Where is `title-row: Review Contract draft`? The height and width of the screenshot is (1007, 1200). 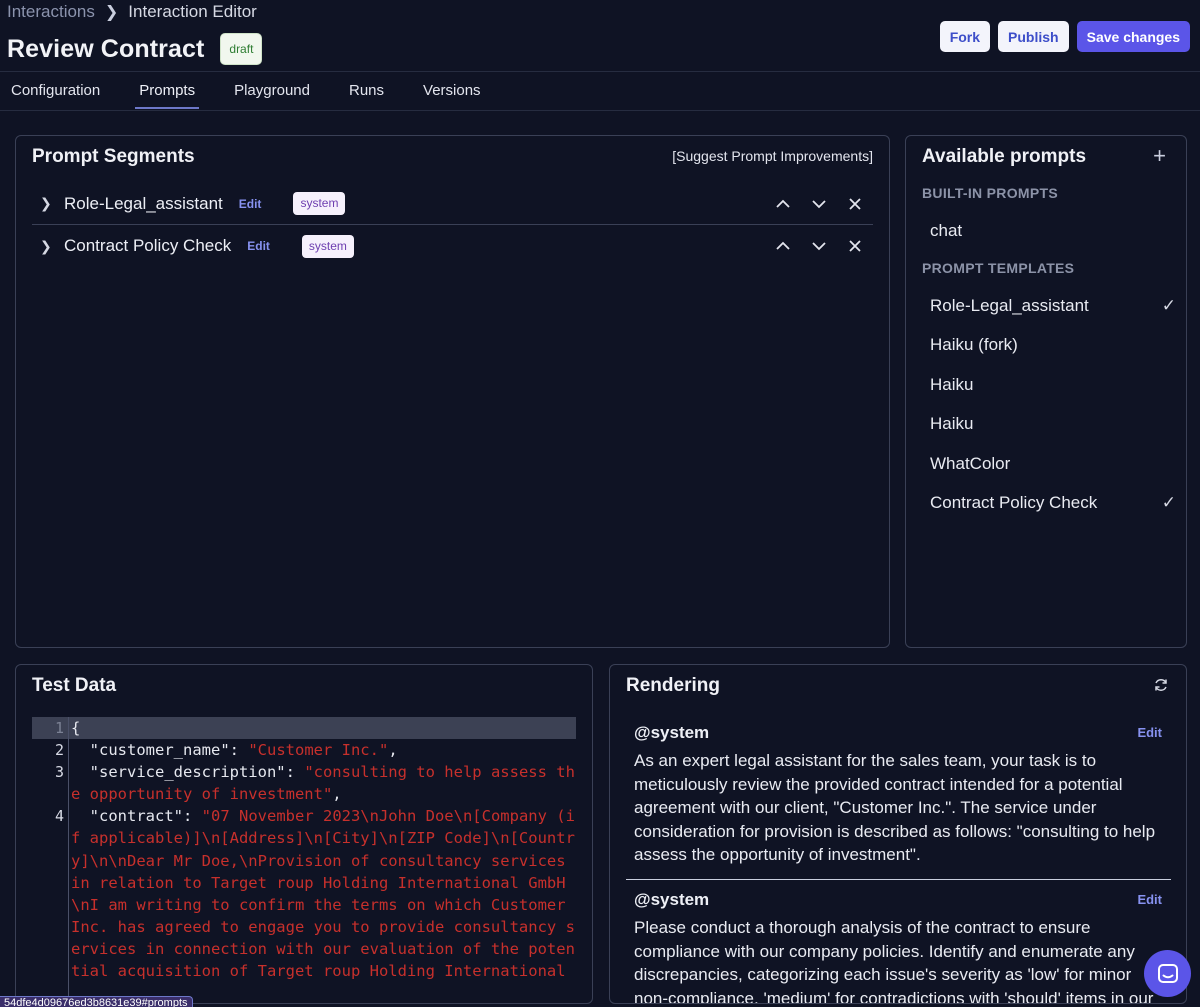 title-row: Review Contract draft is located at coordinates (135, 49).